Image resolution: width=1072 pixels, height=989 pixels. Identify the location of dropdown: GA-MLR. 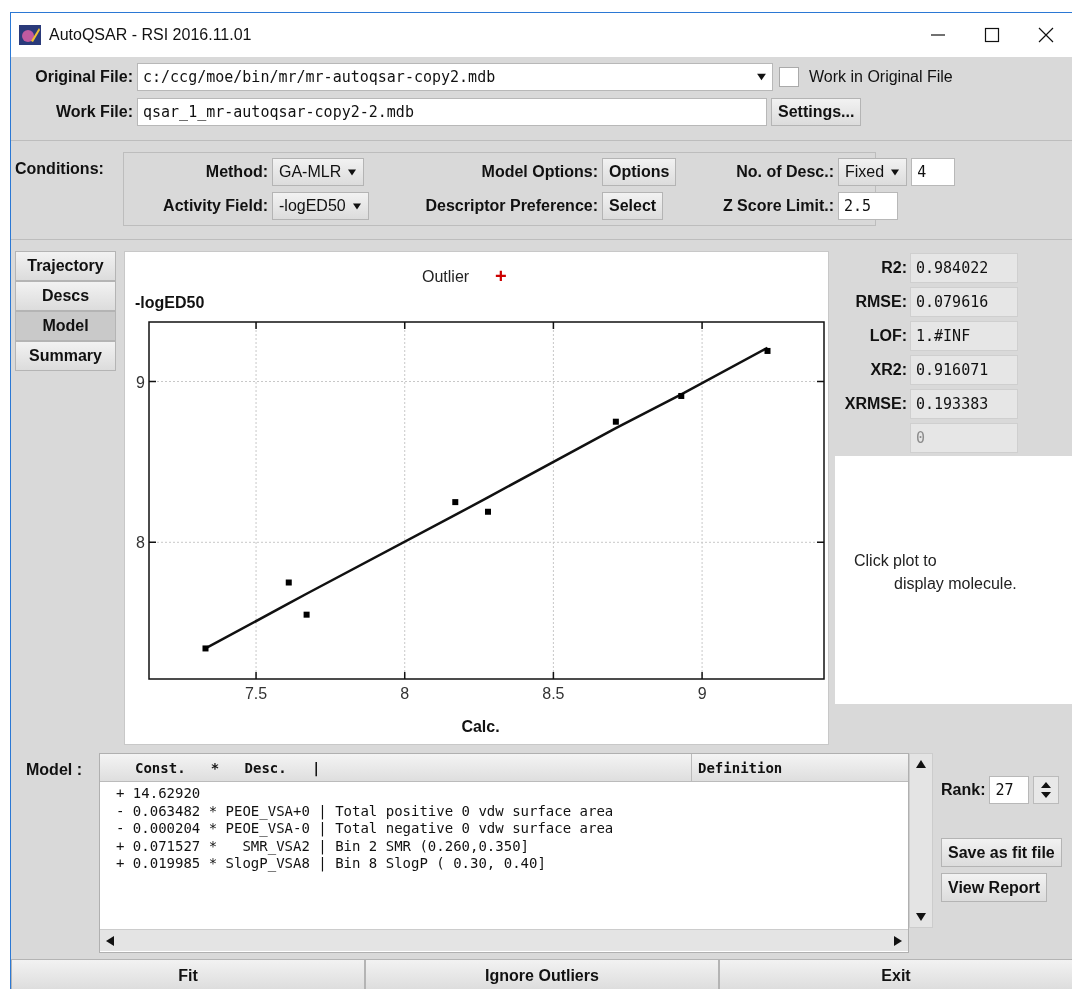
(318, 172).